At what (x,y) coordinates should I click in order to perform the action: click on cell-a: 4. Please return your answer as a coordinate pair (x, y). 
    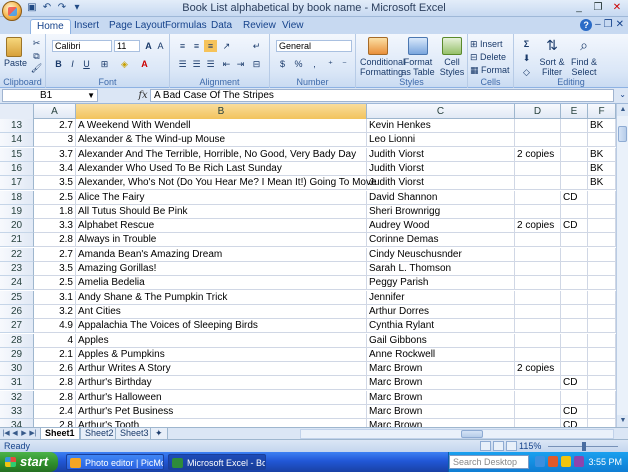
    Looking at the image, I should click on (55, 340).